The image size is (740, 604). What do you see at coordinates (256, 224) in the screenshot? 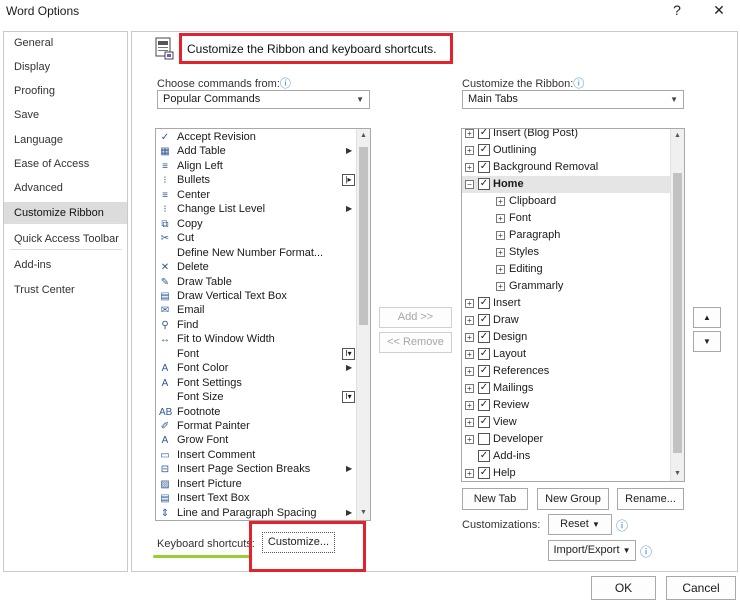
I see `list-item: ⧉ Copy` at bounding box center [256, 224].